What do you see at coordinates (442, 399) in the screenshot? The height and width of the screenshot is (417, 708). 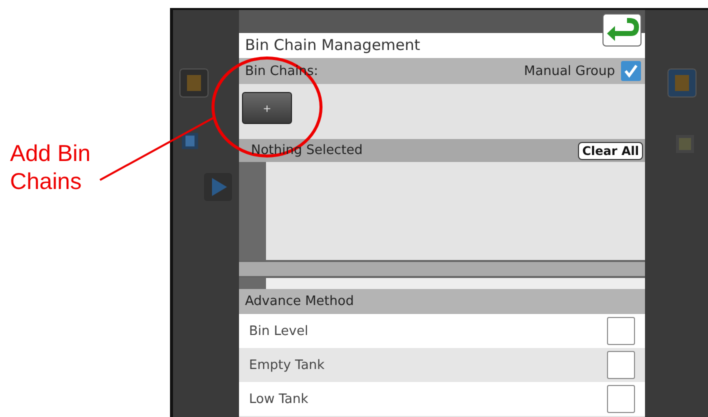 I see `option-row: Low Tank` at bounding box center [442, 399].